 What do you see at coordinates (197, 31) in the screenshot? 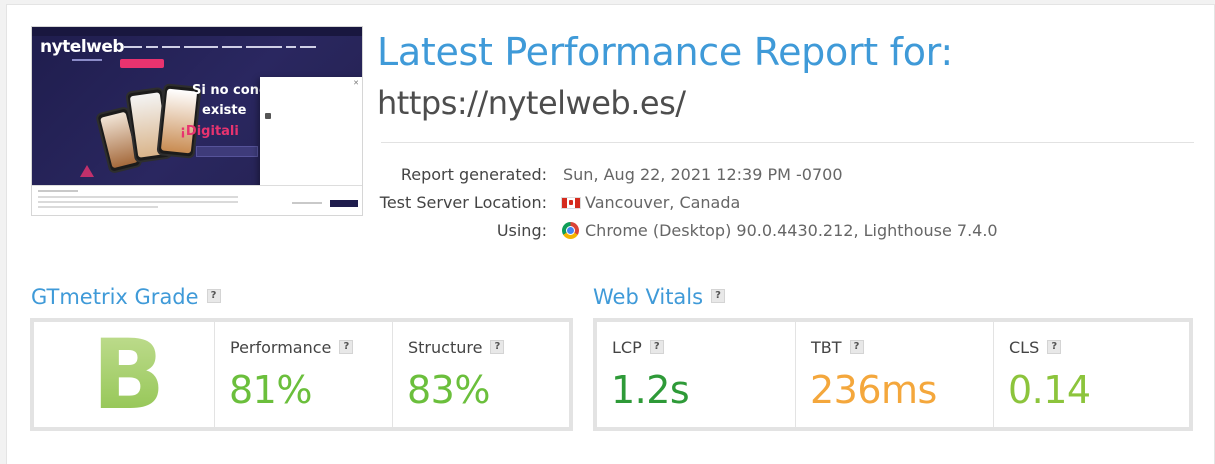
I see `thumbnail-topbar` at bounding box center [197, 31].